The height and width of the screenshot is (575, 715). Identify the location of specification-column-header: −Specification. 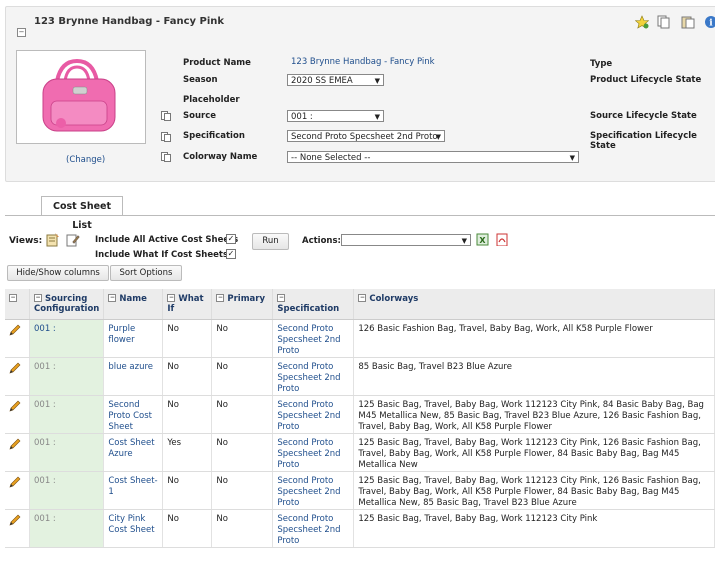
(313, 304).